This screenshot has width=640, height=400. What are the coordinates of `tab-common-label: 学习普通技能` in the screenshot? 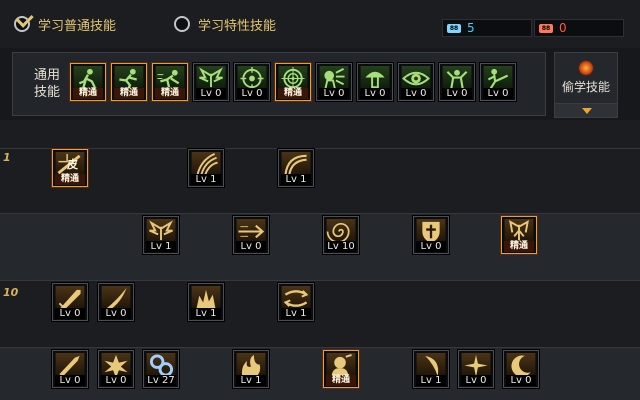 It's located at (77, 26).